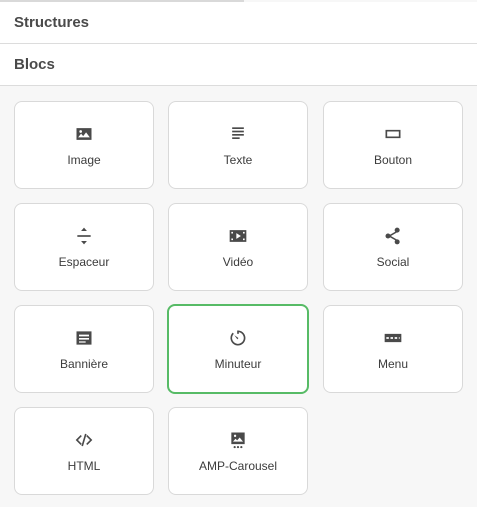  Describe the element at coordinates (84, 134) in the screenshot. I see `image-icon` at that location.